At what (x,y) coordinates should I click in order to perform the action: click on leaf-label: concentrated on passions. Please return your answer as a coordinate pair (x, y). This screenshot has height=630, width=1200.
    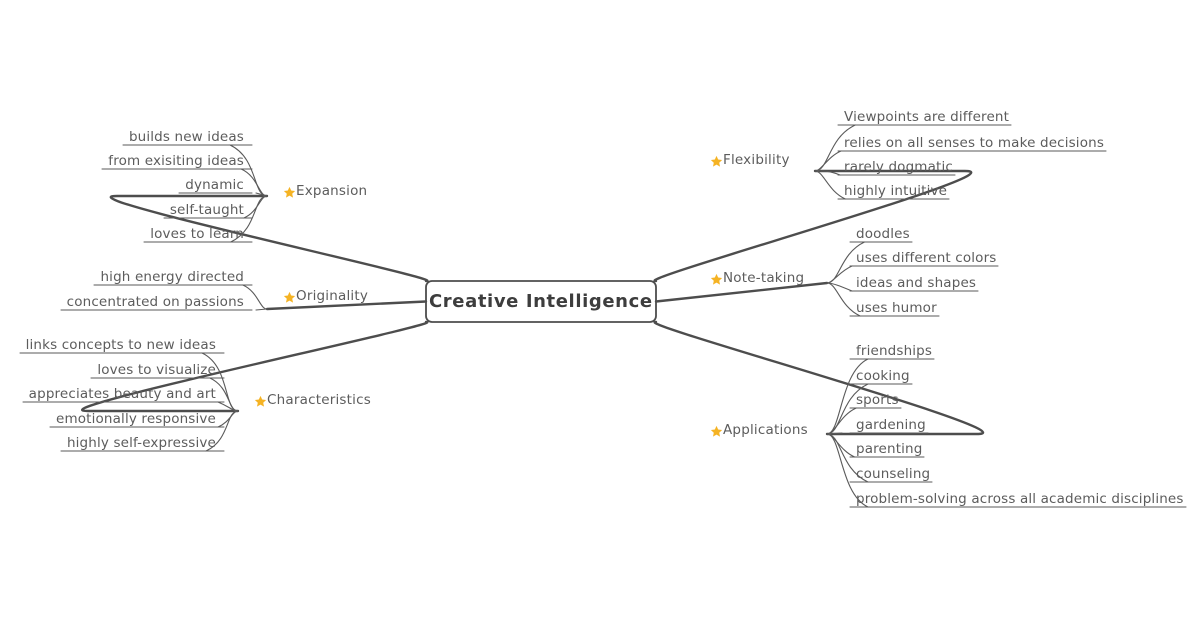
    Looking at the image, I should click on (155, 302).